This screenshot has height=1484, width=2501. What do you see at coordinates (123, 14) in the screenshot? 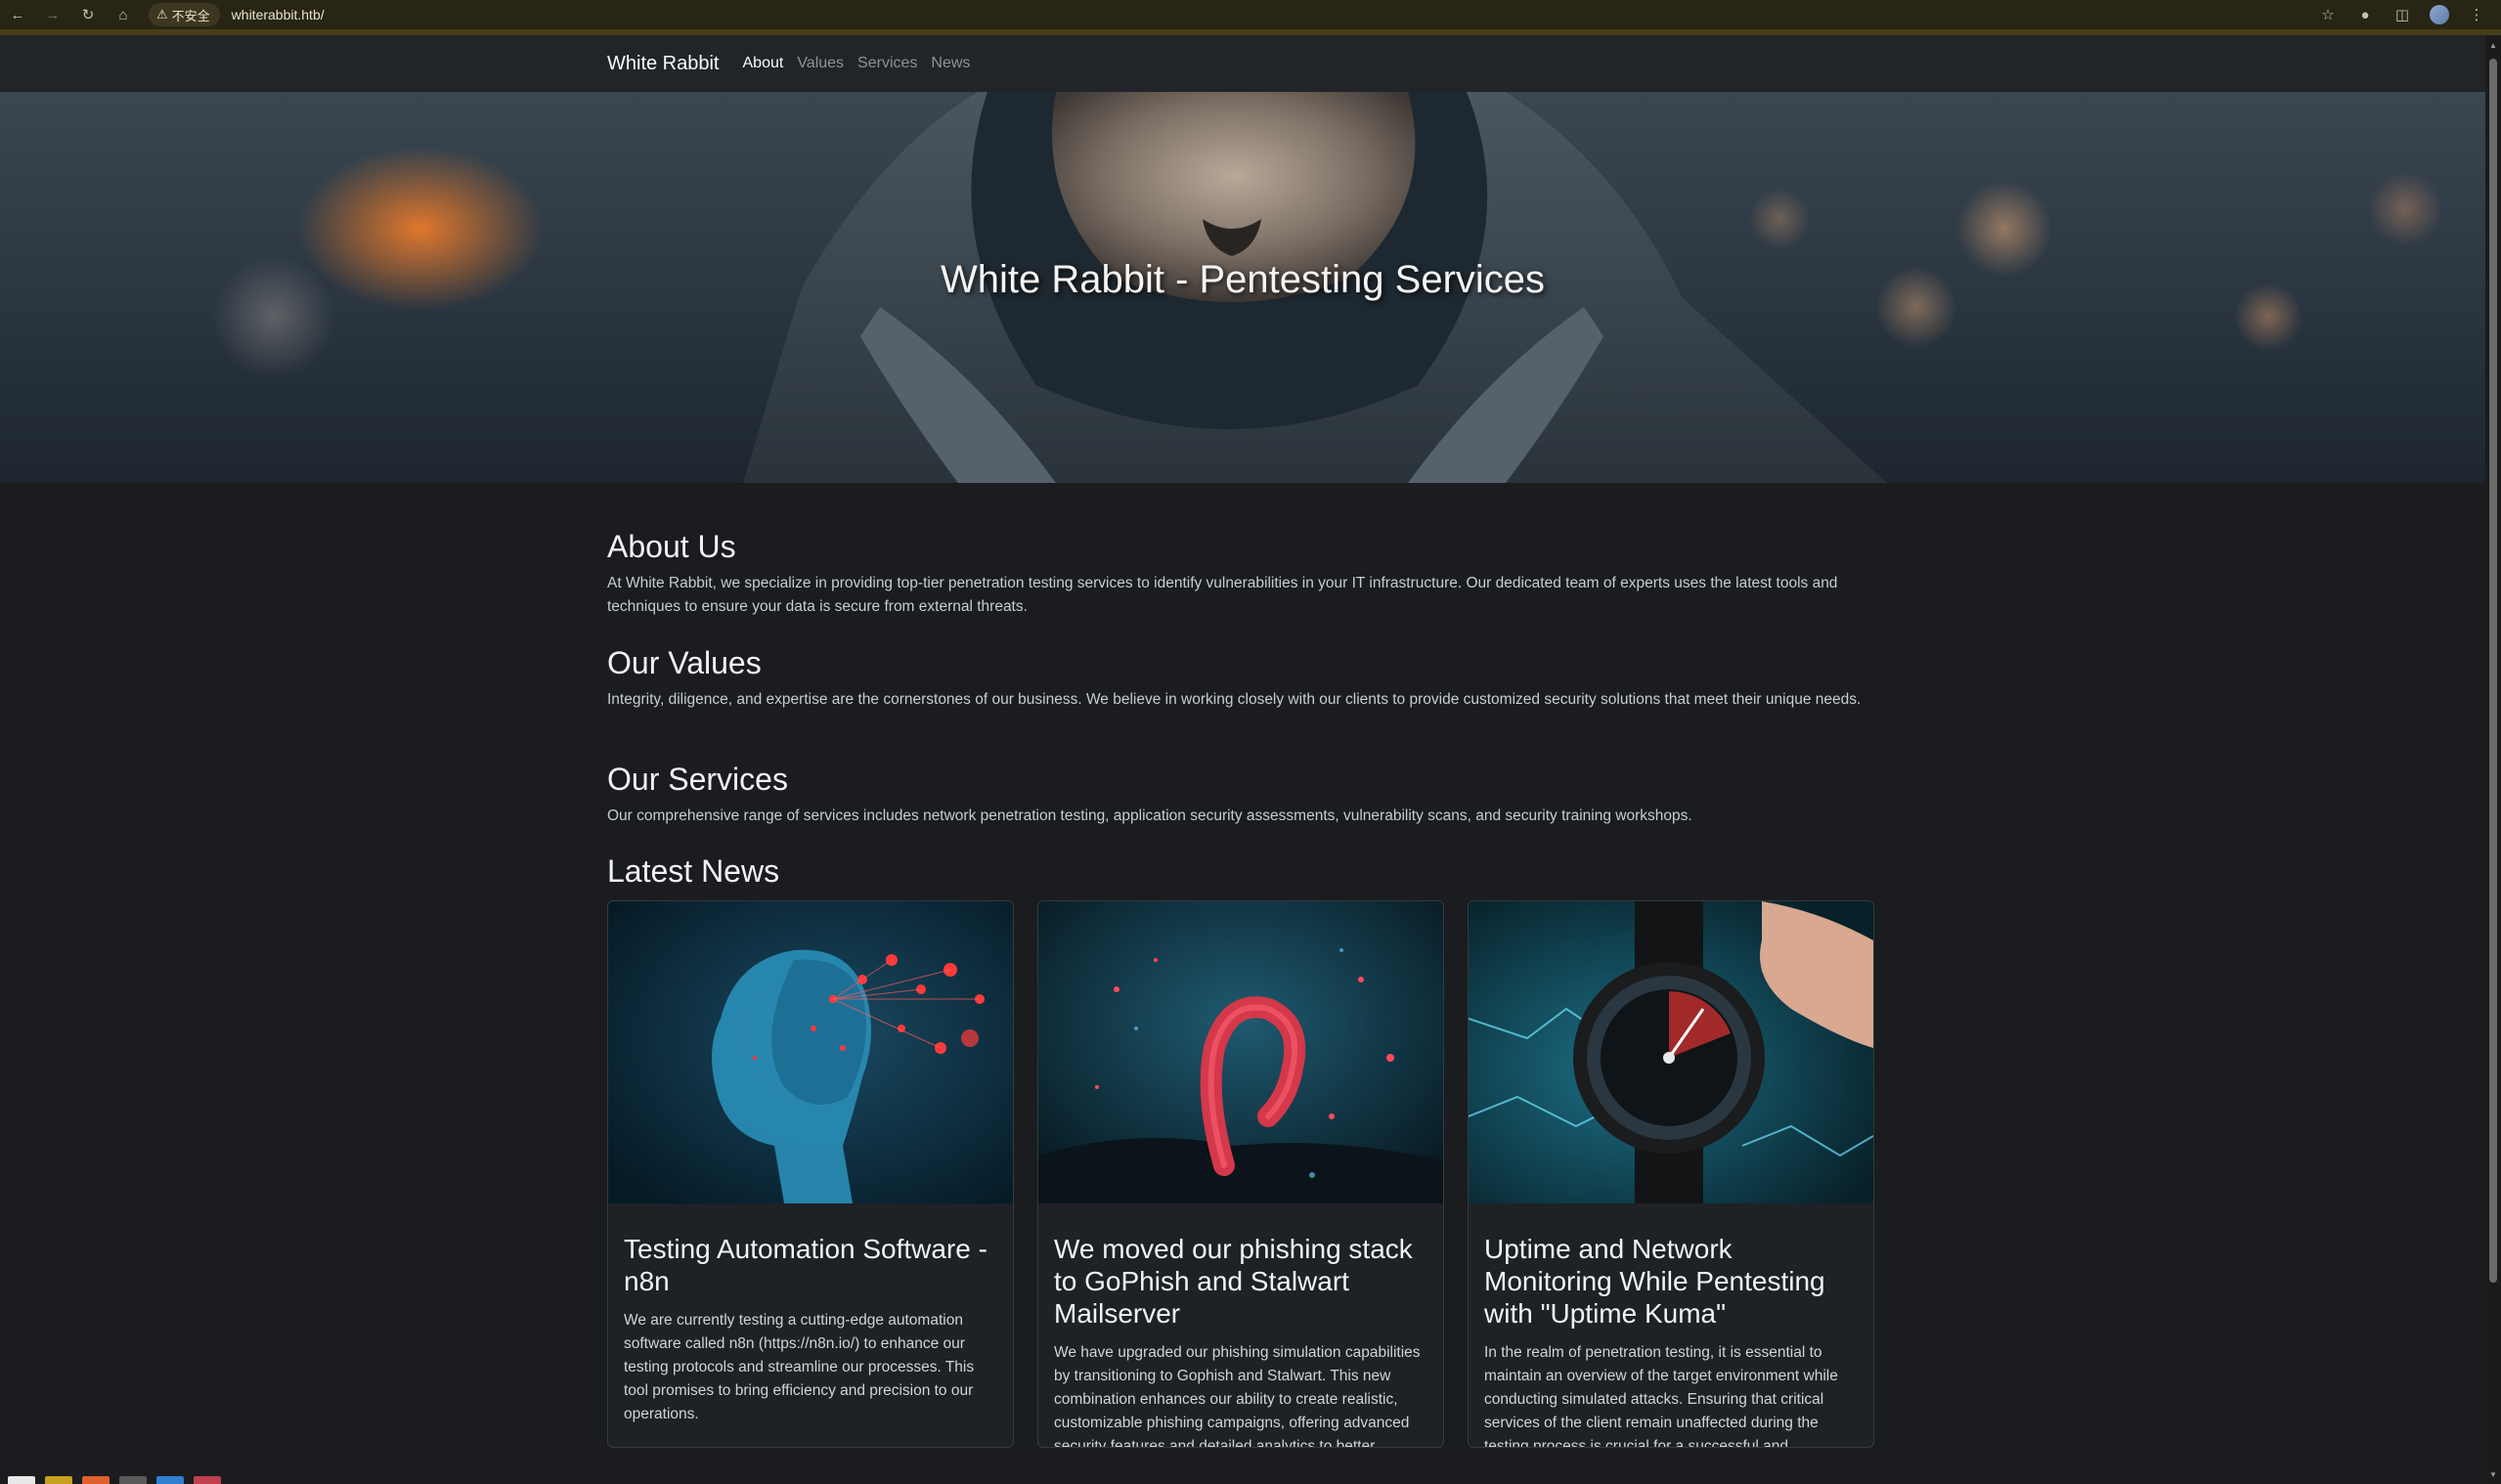
I see `home-icon: ⌂` at bounding box center [123, 14].